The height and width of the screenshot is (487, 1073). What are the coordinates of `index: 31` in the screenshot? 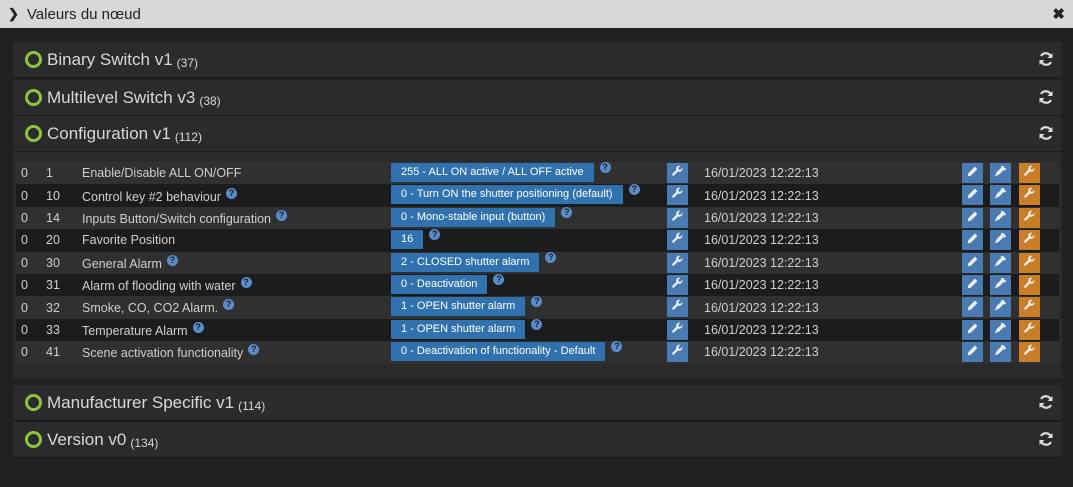 It's located at (53, 285).